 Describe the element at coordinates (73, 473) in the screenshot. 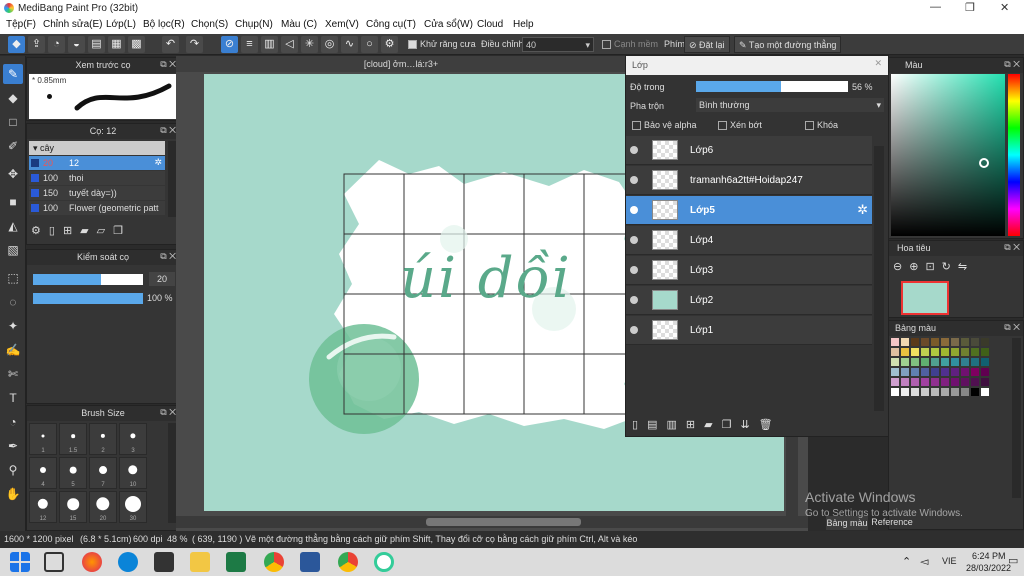

I see `brush-size-cell: 5` at that location.